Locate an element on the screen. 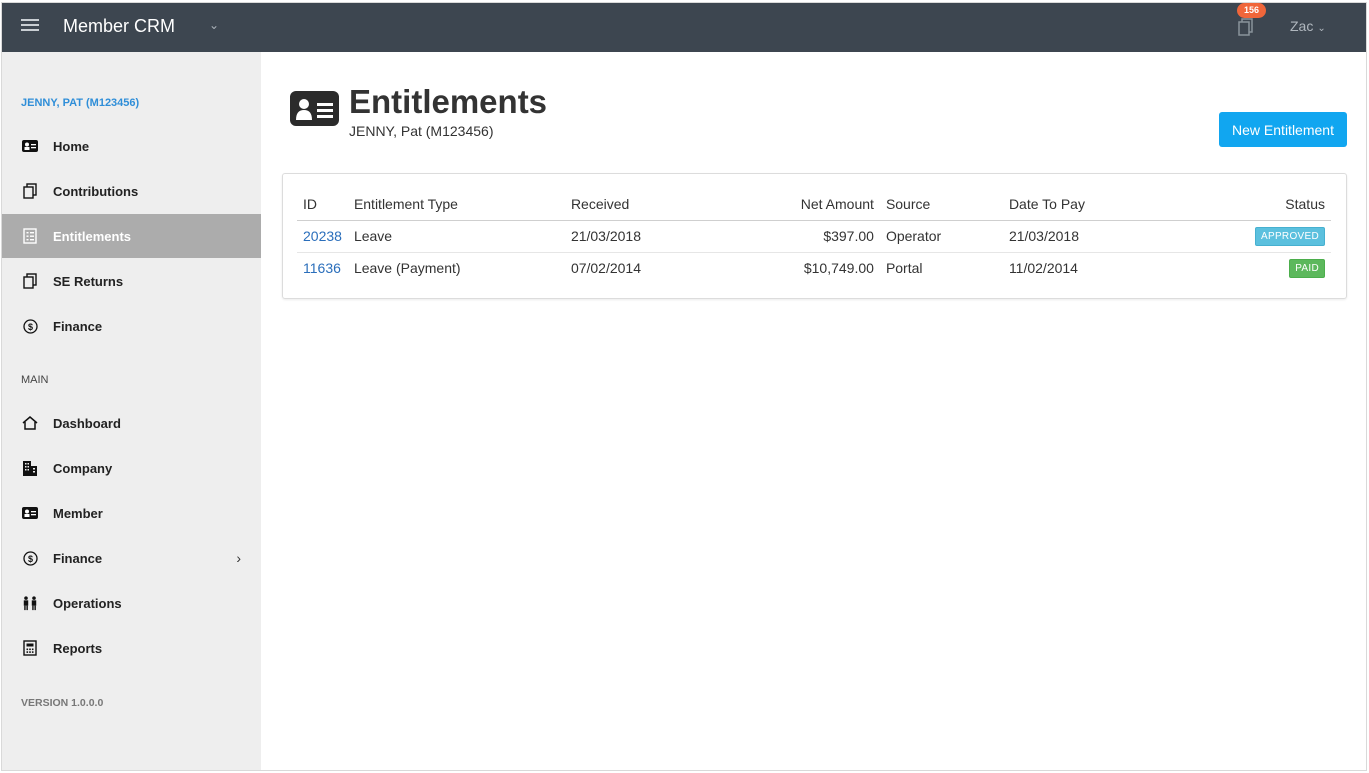 The height and width of the screenshot is (773, 1369). column-header-source: Source is located at coordinates (941, 204).